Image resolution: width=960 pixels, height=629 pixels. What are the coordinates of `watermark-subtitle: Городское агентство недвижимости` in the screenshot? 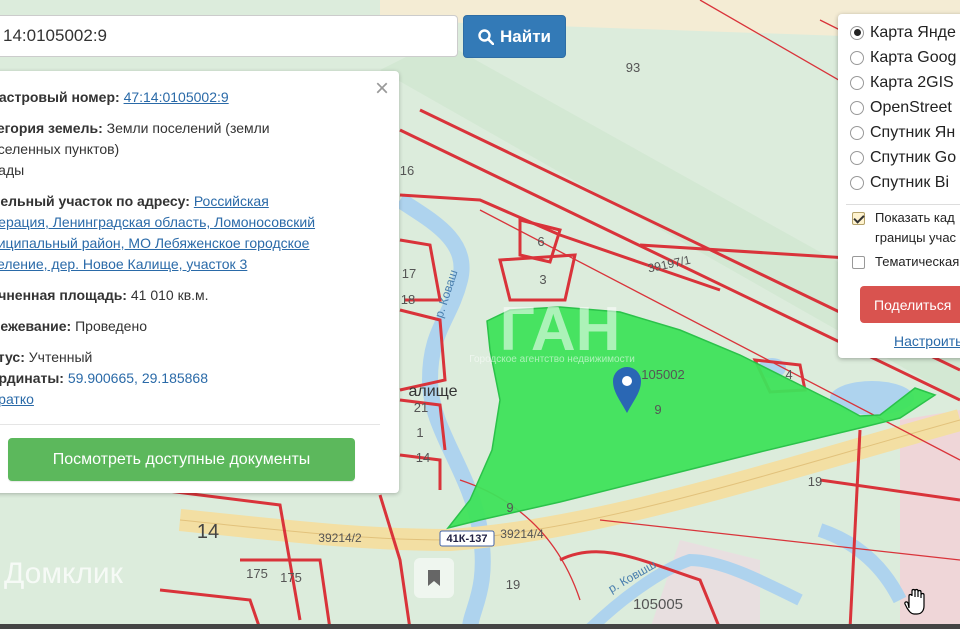 It's located at (552, 359).